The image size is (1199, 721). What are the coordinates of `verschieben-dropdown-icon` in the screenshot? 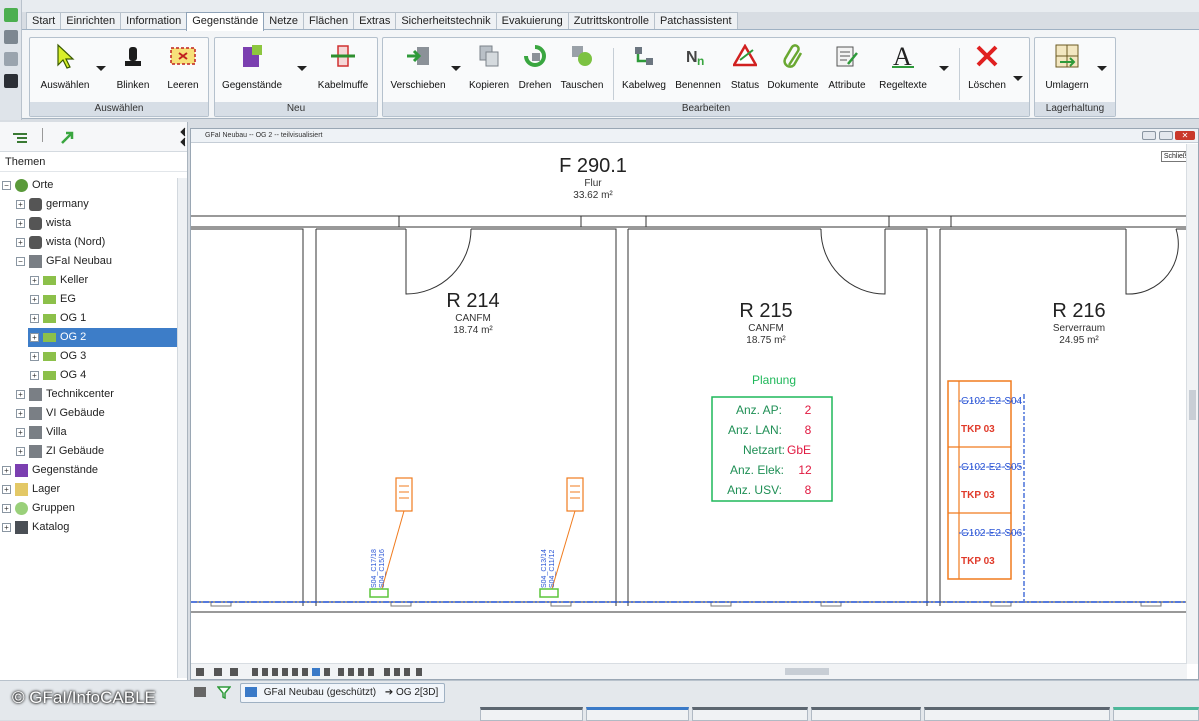 It's located at (456, 68).